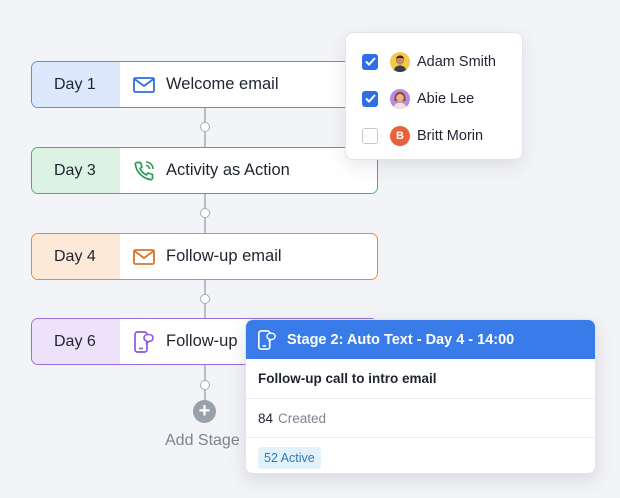 The image size is (620, 498). I want to click on stage-row-day-1: Day 1 Welcome email, so click(204, 84).